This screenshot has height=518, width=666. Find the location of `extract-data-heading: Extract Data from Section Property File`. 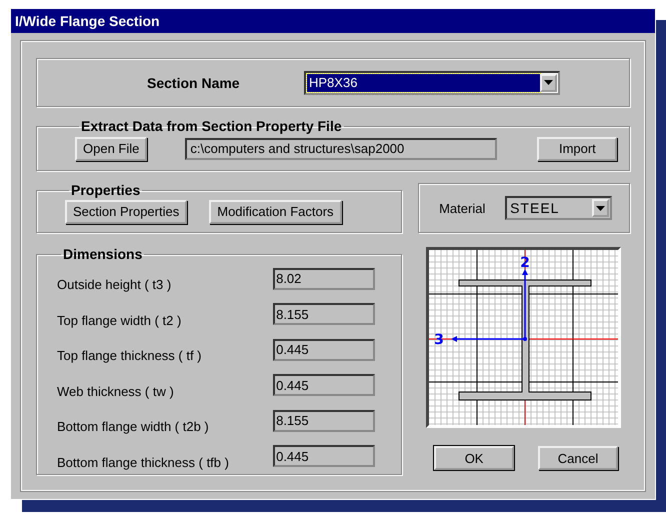

extract-data-heading: Extract Data from Section Property File is located at coordinates (211, 126).